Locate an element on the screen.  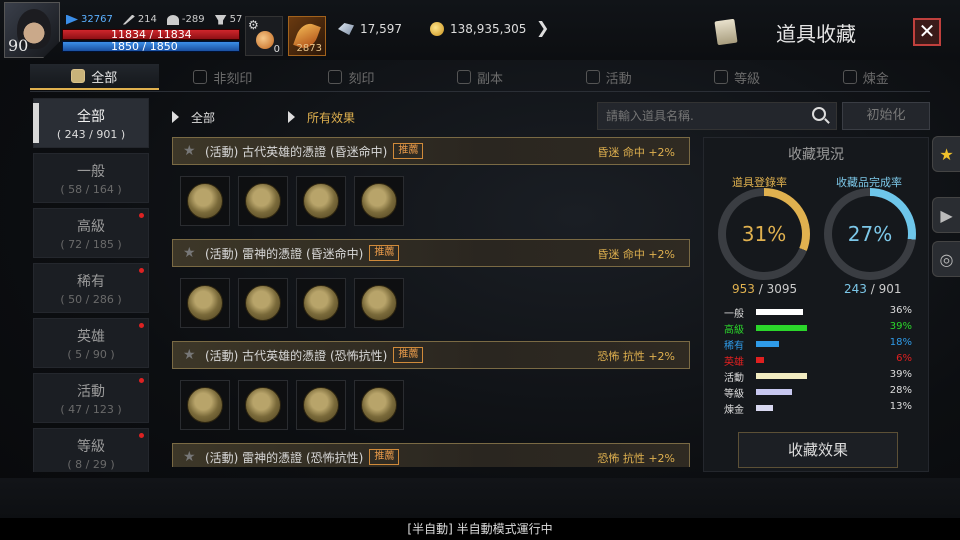
sidebar-item-label: 一般 is located at coordinates (91, 172).